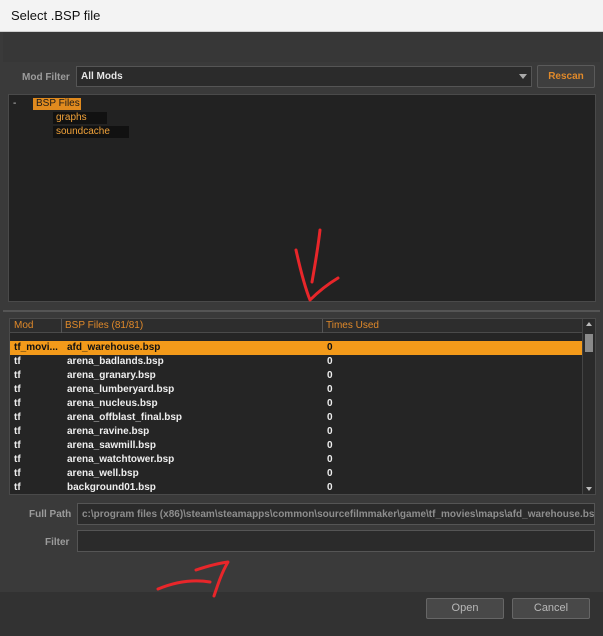 The height and width of the screenshot is (636, 603). Describe the element at coordinates (46, 77) in the screenshot. I see `mod-filter-label: Mod Filter` at that location.